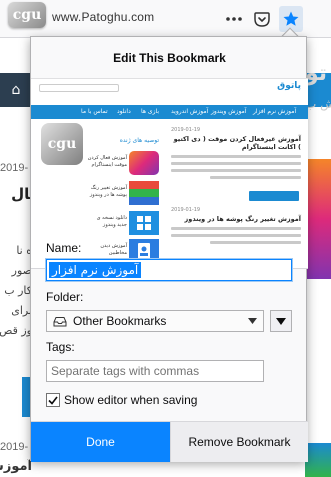 The image size is (331, 477). I want to click on preview-column-title: توصیه های ژنده, so click(139, 140).